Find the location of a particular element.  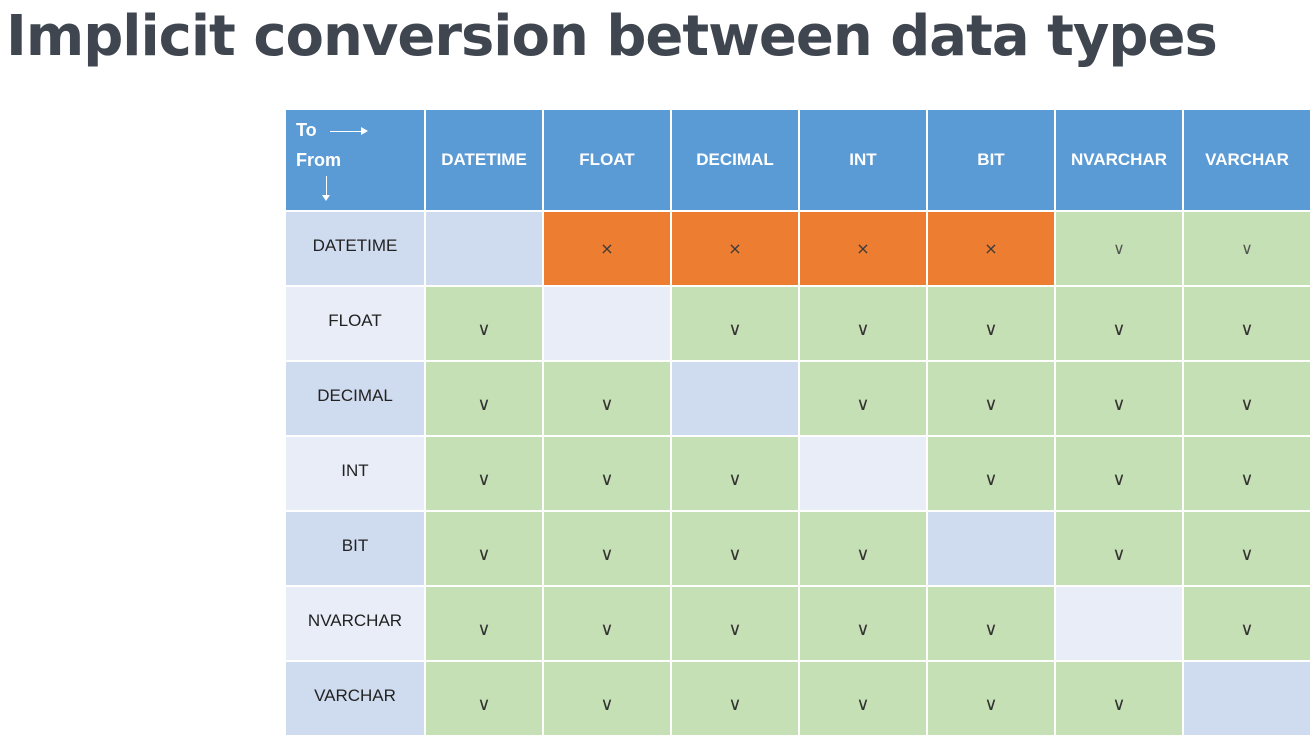

row-header: BIT is located at coordinates (355, 548).